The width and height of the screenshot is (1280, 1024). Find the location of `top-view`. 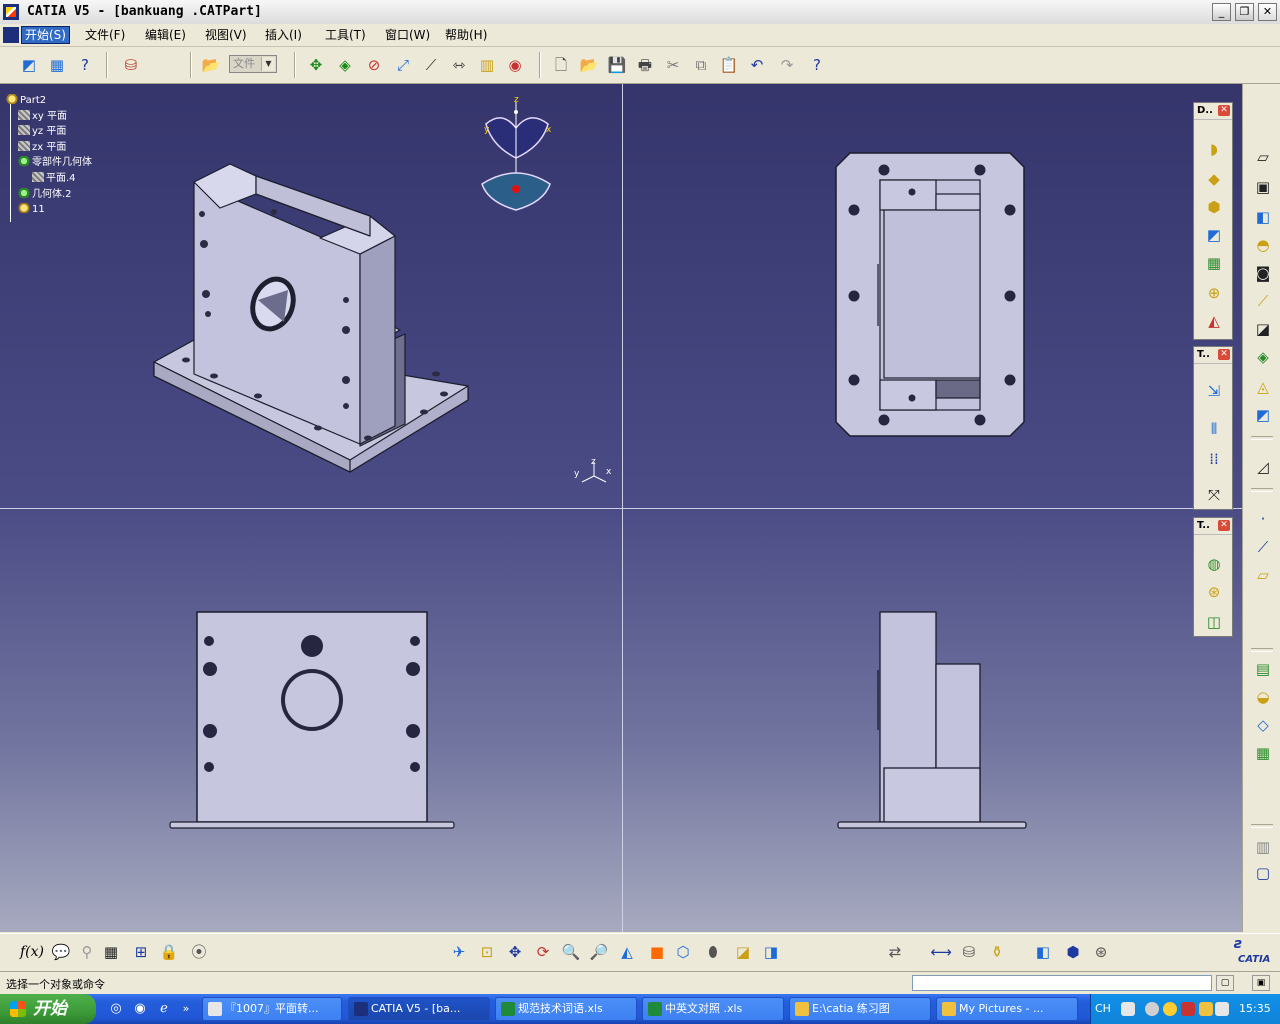

top-view is located at coordinates (932, 295).